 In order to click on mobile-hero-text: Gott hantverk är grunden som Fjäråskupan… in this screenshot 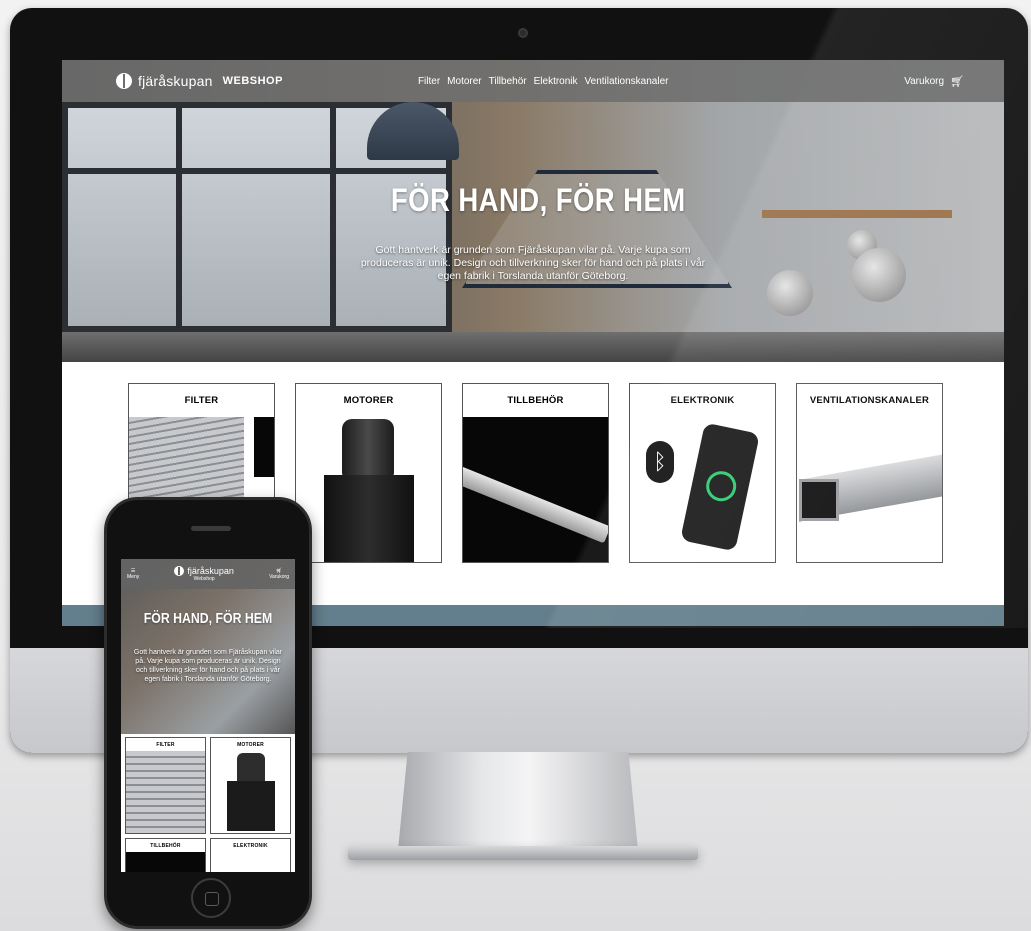, I will do `click(208, 666)`.